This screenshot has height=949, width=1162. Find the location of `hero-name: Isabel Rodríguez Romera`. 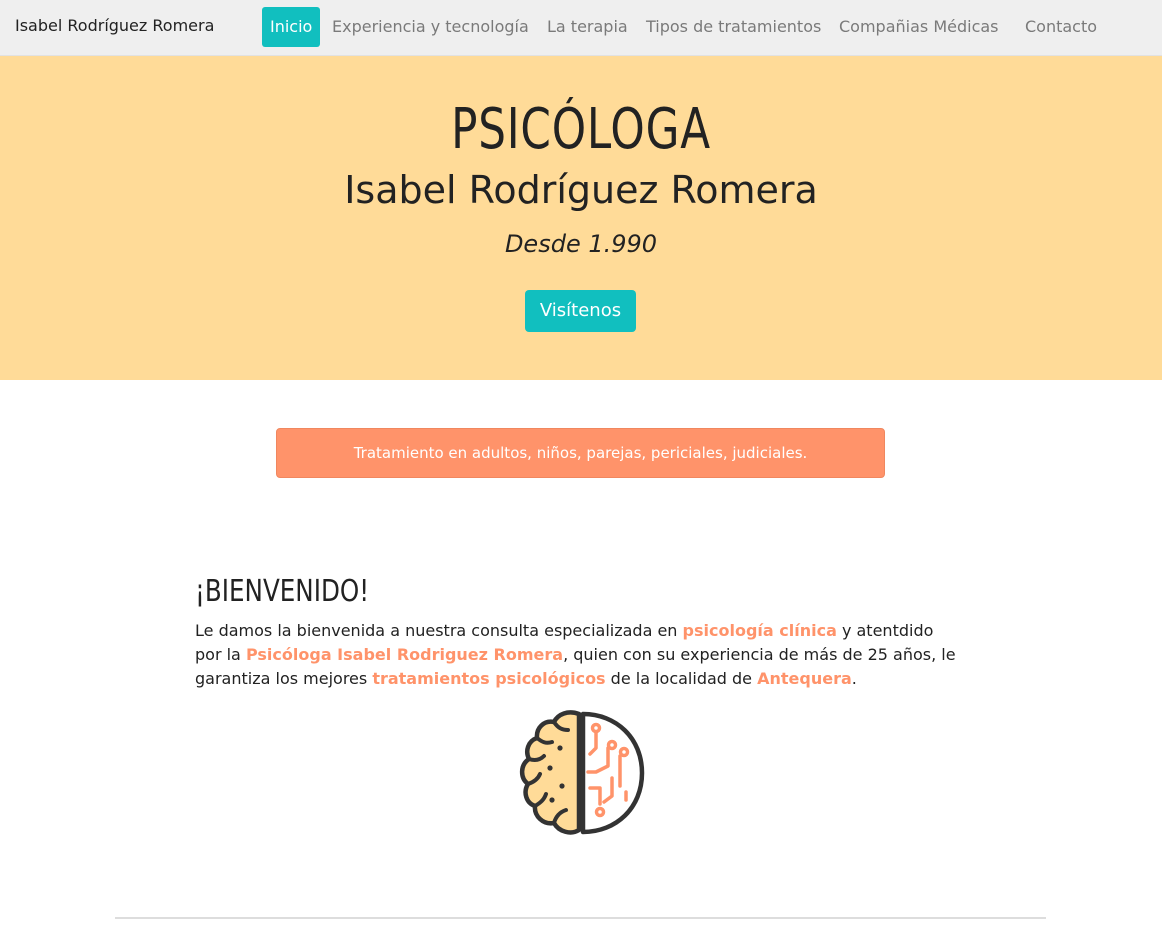

hero-name: Isabel Rodríguez Romera is located at coordinates (581, 190).